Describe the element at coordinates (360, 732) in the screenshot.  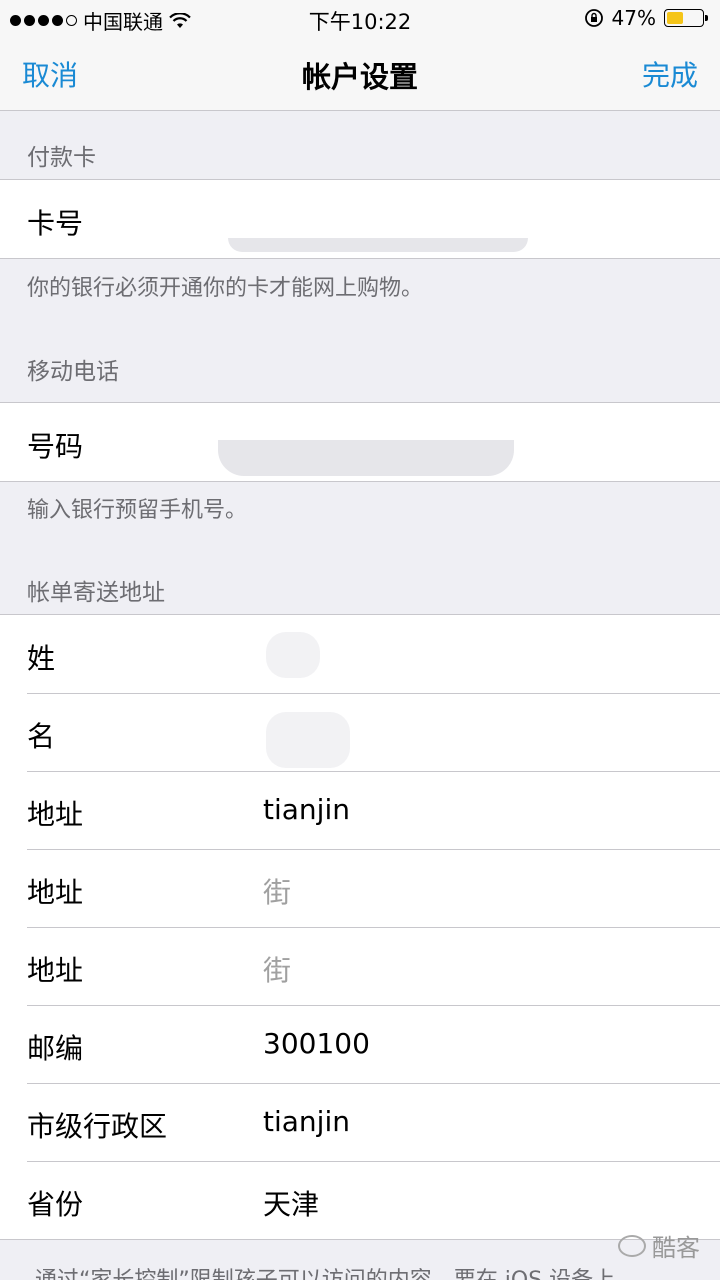
I see `billing-row-first-name: 名` at that location.